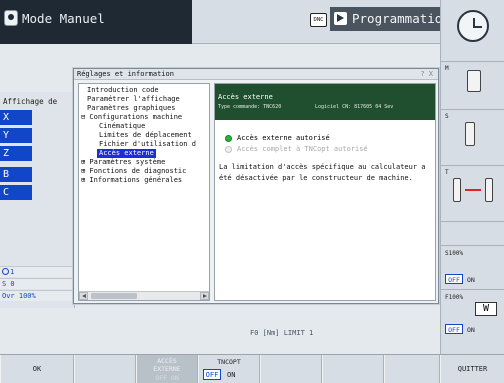 The width and height of the screenshot is (504, 383). What do you see at coordinates (228, 138) in the screenshot?
I see `radio-checked-icon` at bounding box center [228, 138].